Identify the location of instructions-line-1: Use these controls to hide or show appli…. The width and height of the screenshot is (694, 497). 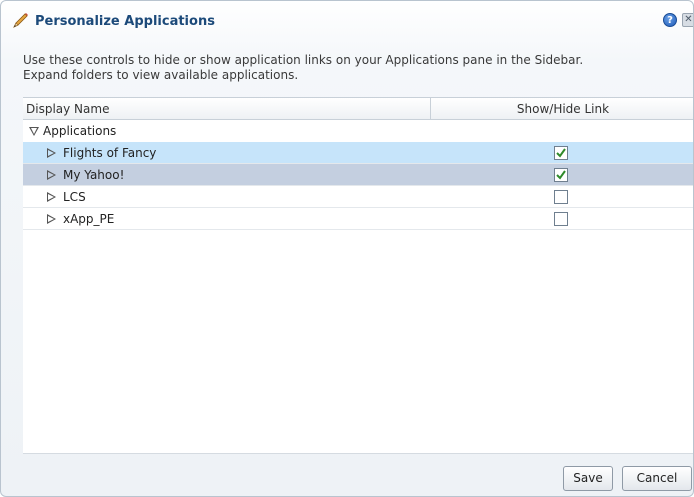
(303, 60).